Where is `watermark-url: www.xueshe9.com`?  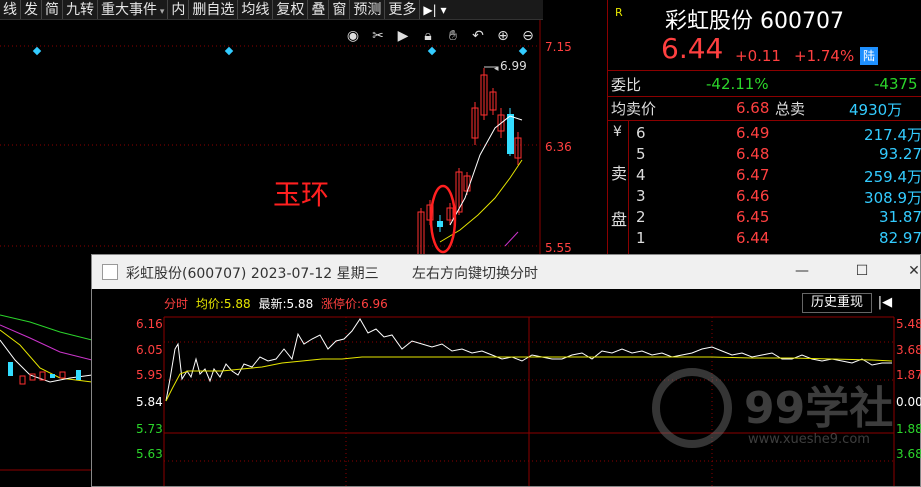
watermark-url: www.xueshe9.com is located at coordinates (809, 439).